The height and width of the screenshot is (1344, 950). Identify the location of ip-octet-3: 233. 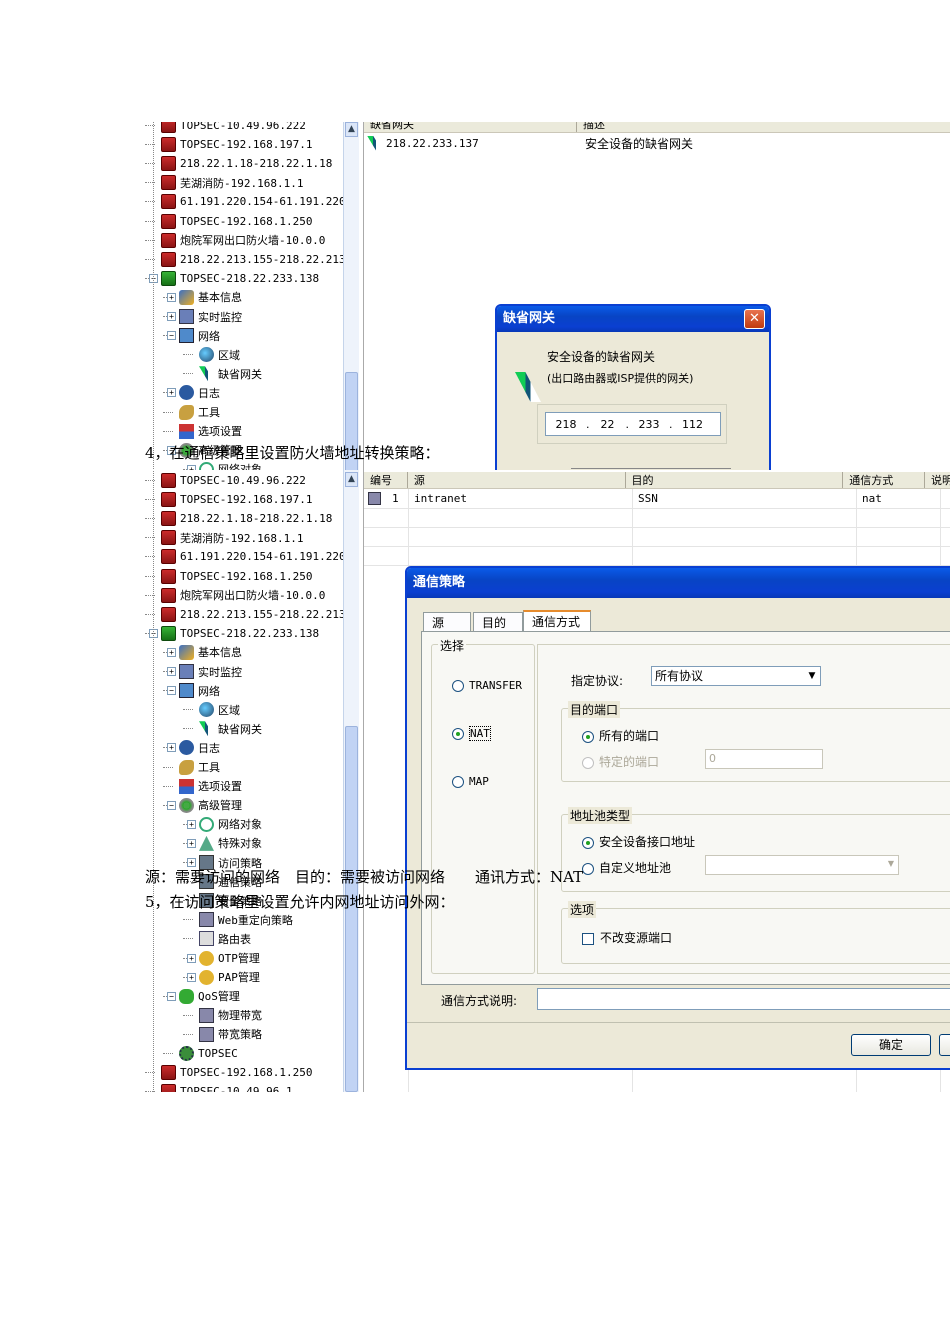
(649, 424).